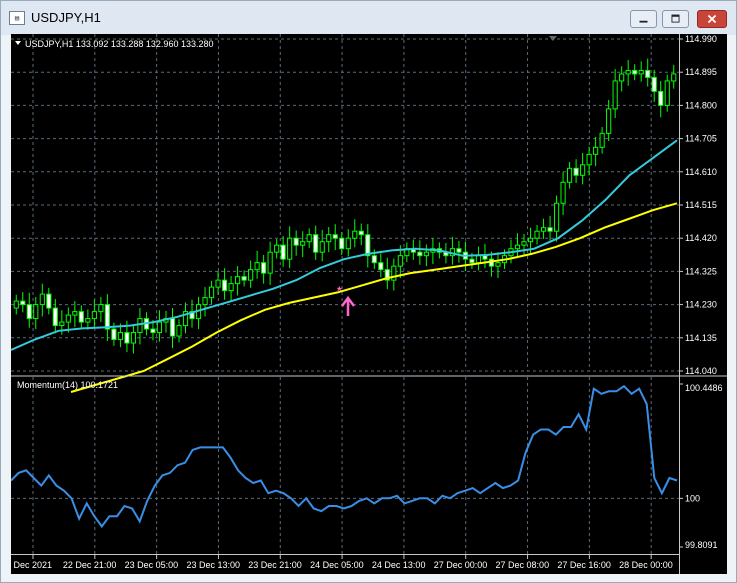  Describe the element at coordinates (275, 565) in the screenshot. I see `time-tick-label: 23 Dec 21:00` at that location.